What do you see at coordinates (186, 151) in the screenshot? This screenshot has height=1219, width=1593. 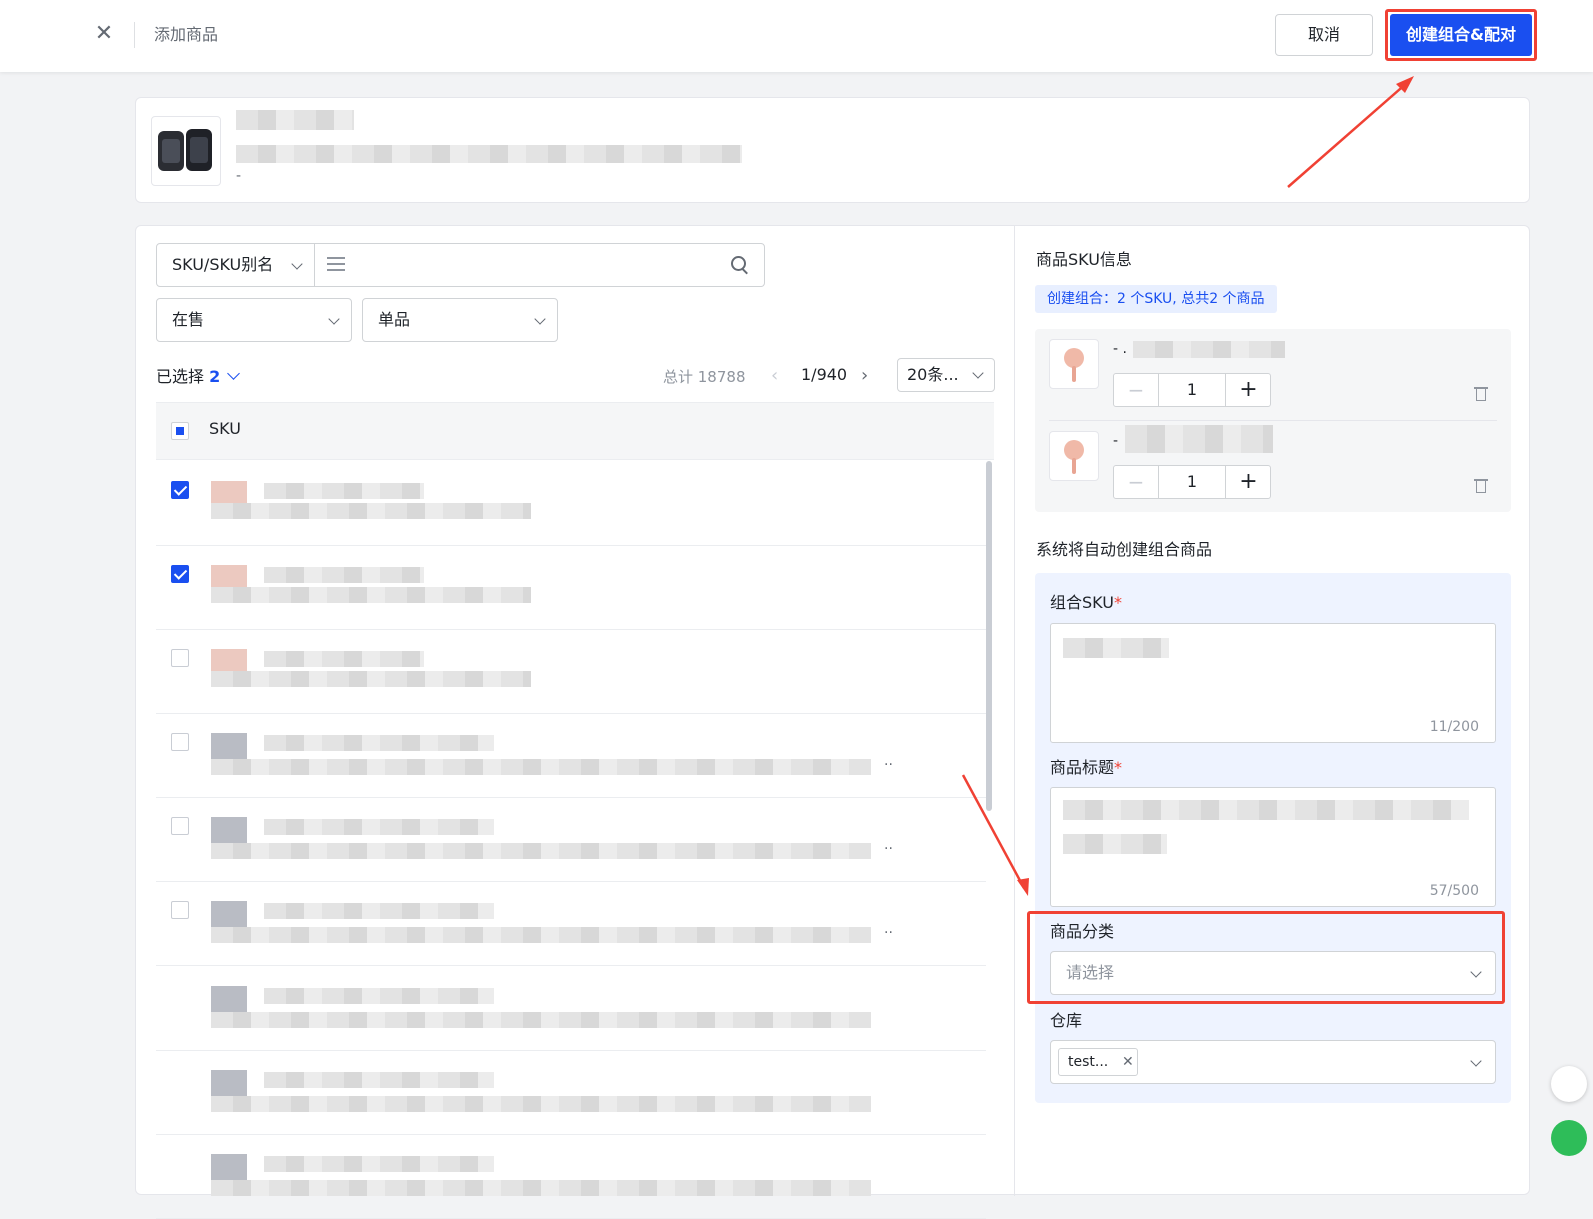 I see `product-image` at bounding box center [186, 151].